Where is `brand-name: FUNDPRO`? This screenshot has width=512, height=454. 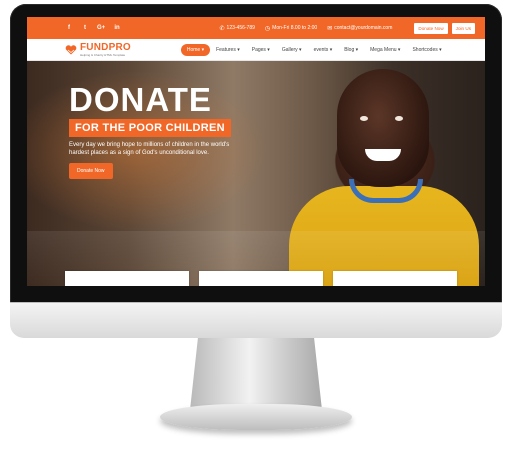 brand-name: FUNDPRO is located at coordinates (105, 47).